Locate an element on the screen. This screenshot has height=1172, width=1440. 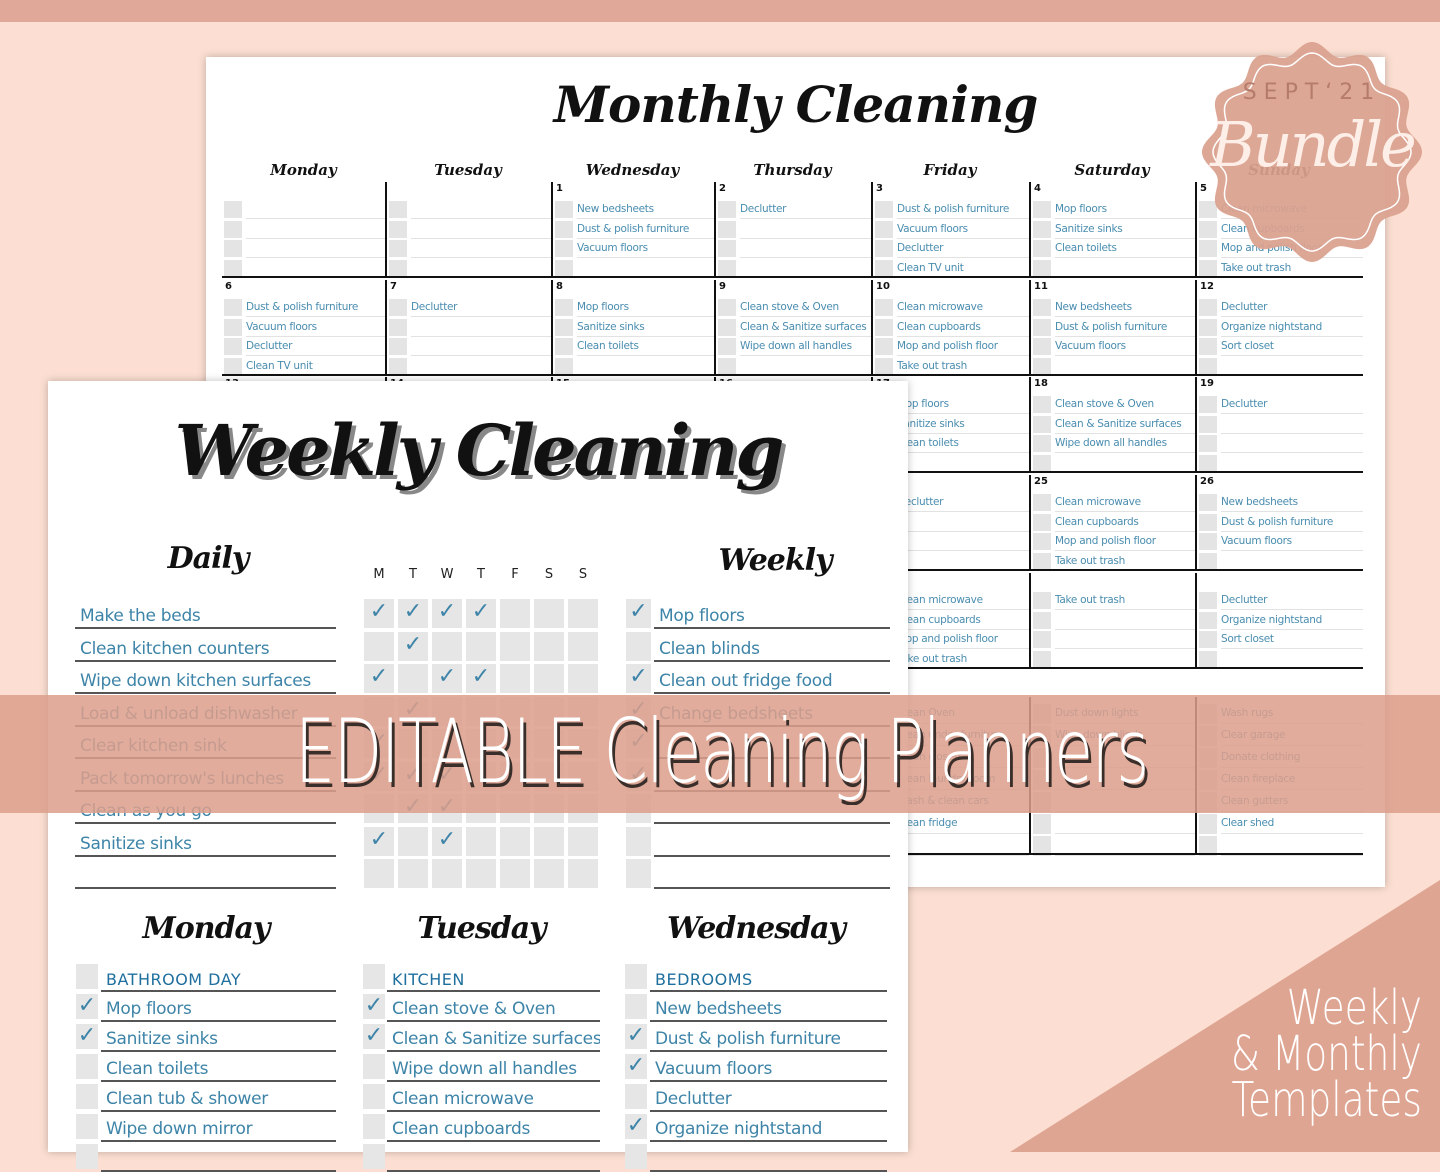
day-theme-heading: KITCHEN is located at coordinates (496, 979).